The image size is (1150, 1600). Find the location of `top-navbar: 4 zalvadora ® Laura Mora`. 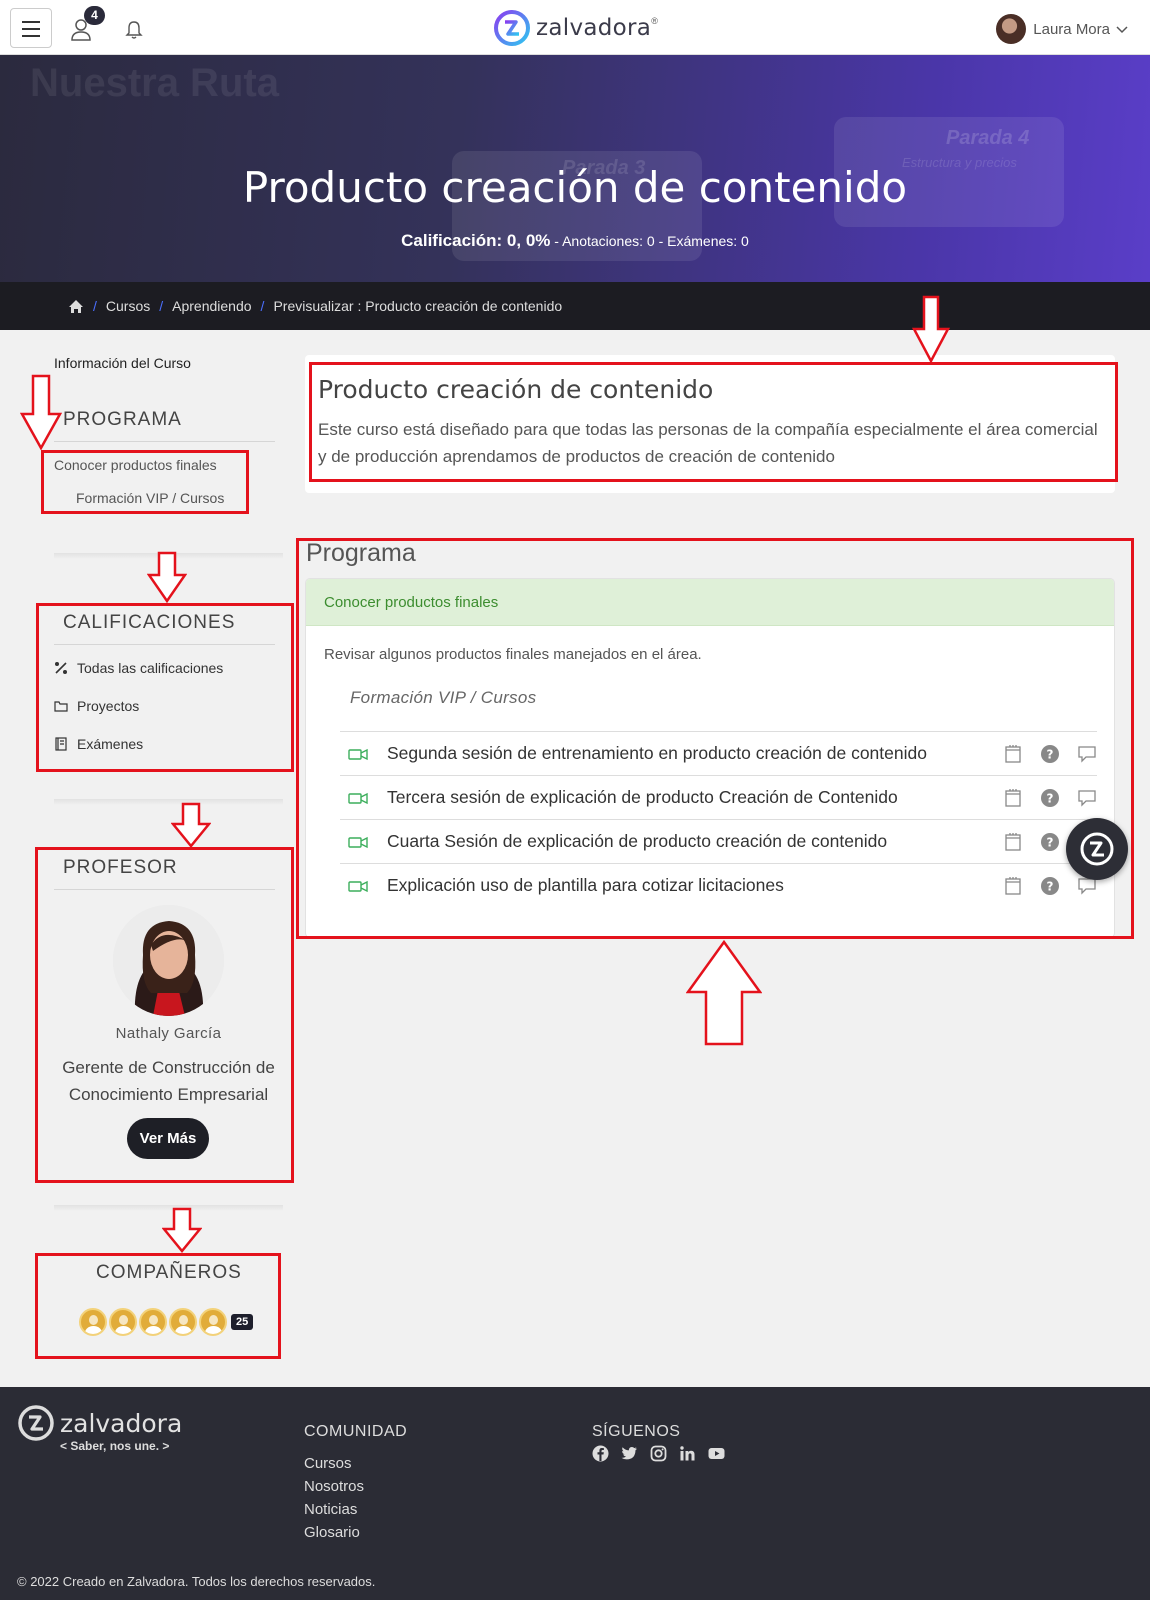

top-navbar: 4 zalvadora ® Laura Mora is located at coordinates (575, 27).